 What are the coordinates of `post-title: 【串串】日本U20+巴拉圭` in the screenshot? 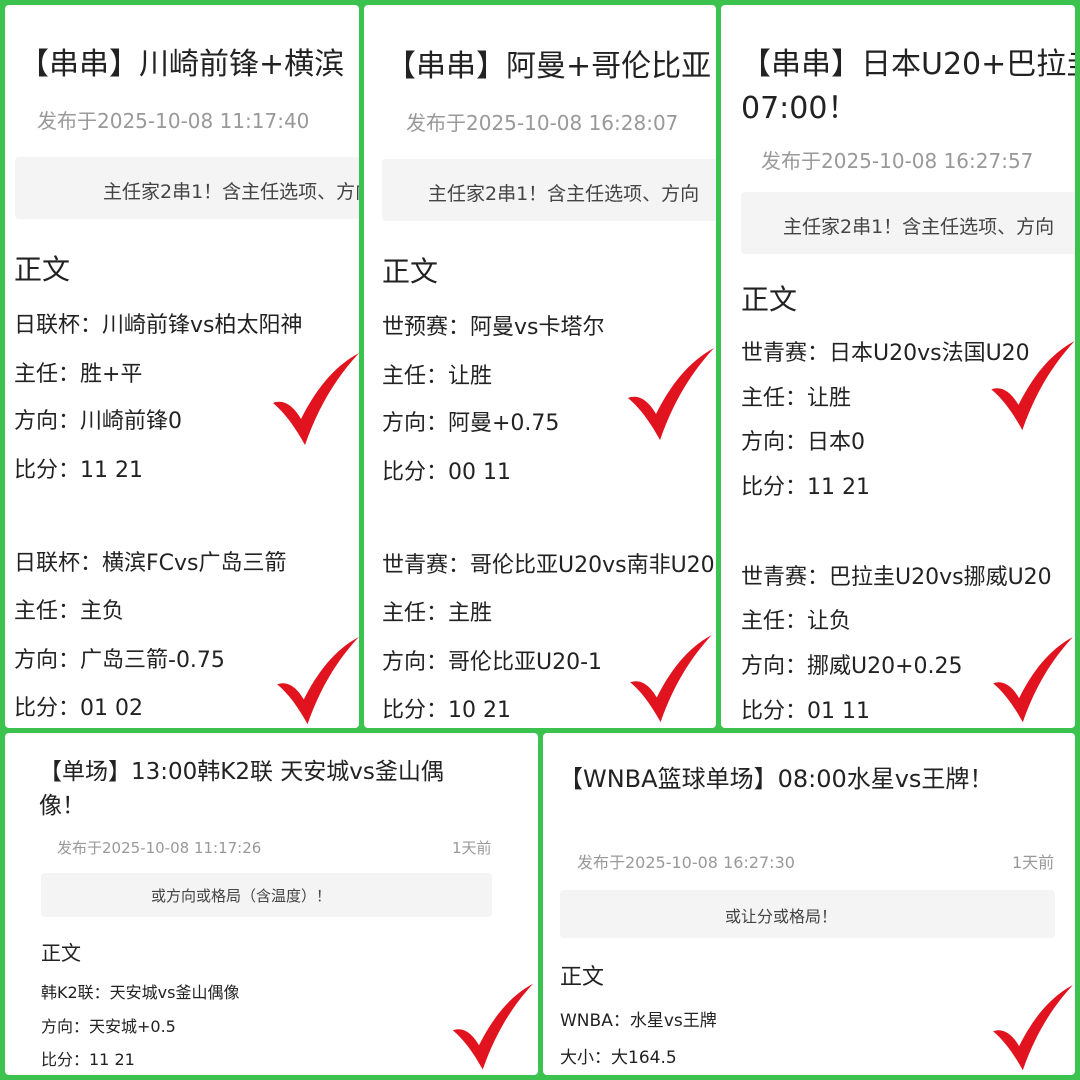 It's located at (908, 61).